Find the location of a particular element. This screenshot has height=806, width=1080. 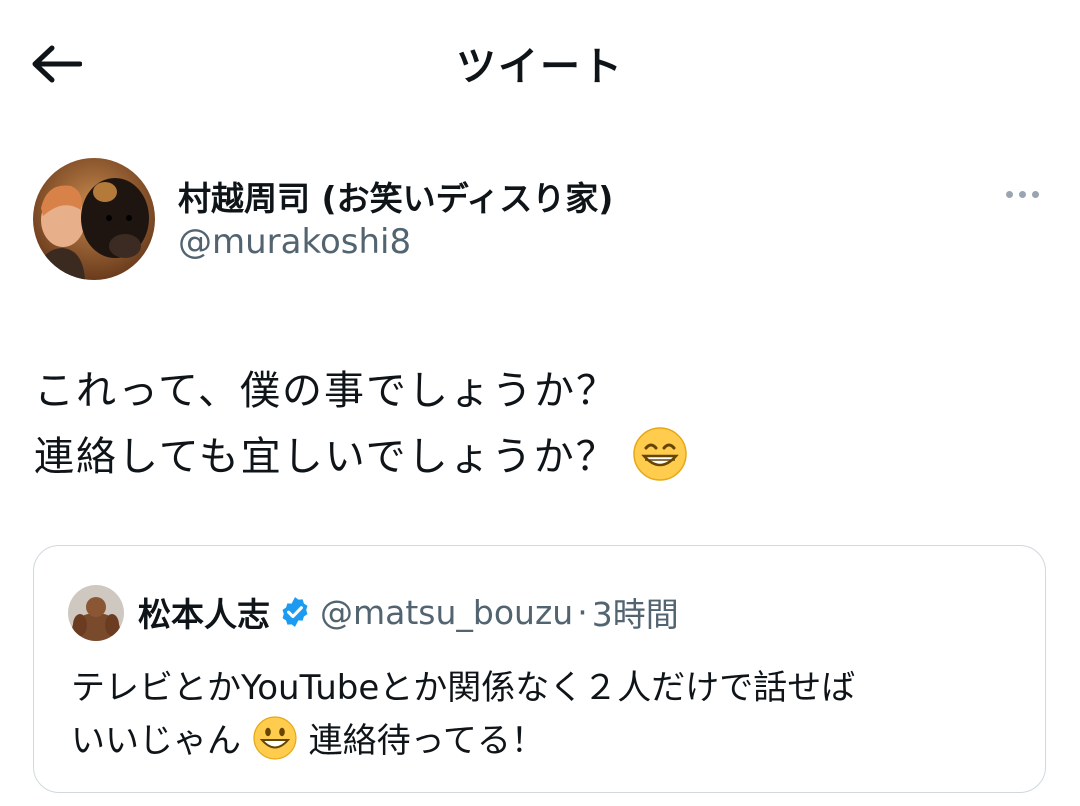

quoted-tweet-text-line: テレビとかYouTubeとか関係なく２人だけで話せば is located at coordinates (463, 688).